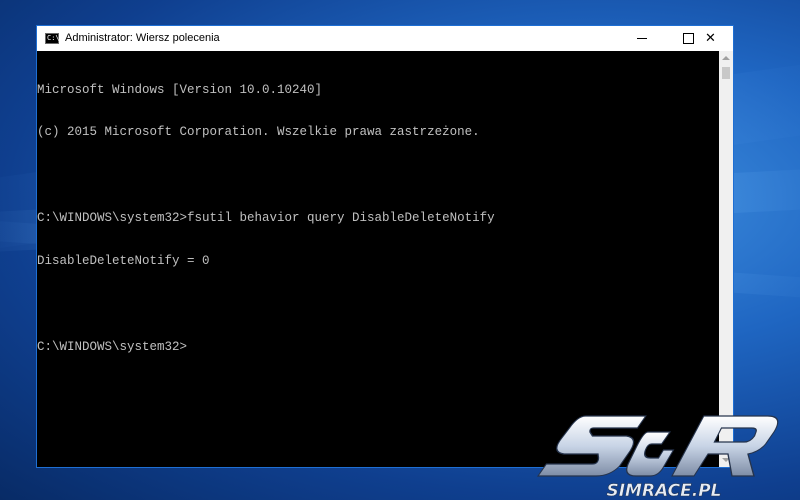  What do you see at coordinates (663, 490) in the screenshot?
I see `logo-site-text: SIMRACE.PL` at bounding box center [663, 490].